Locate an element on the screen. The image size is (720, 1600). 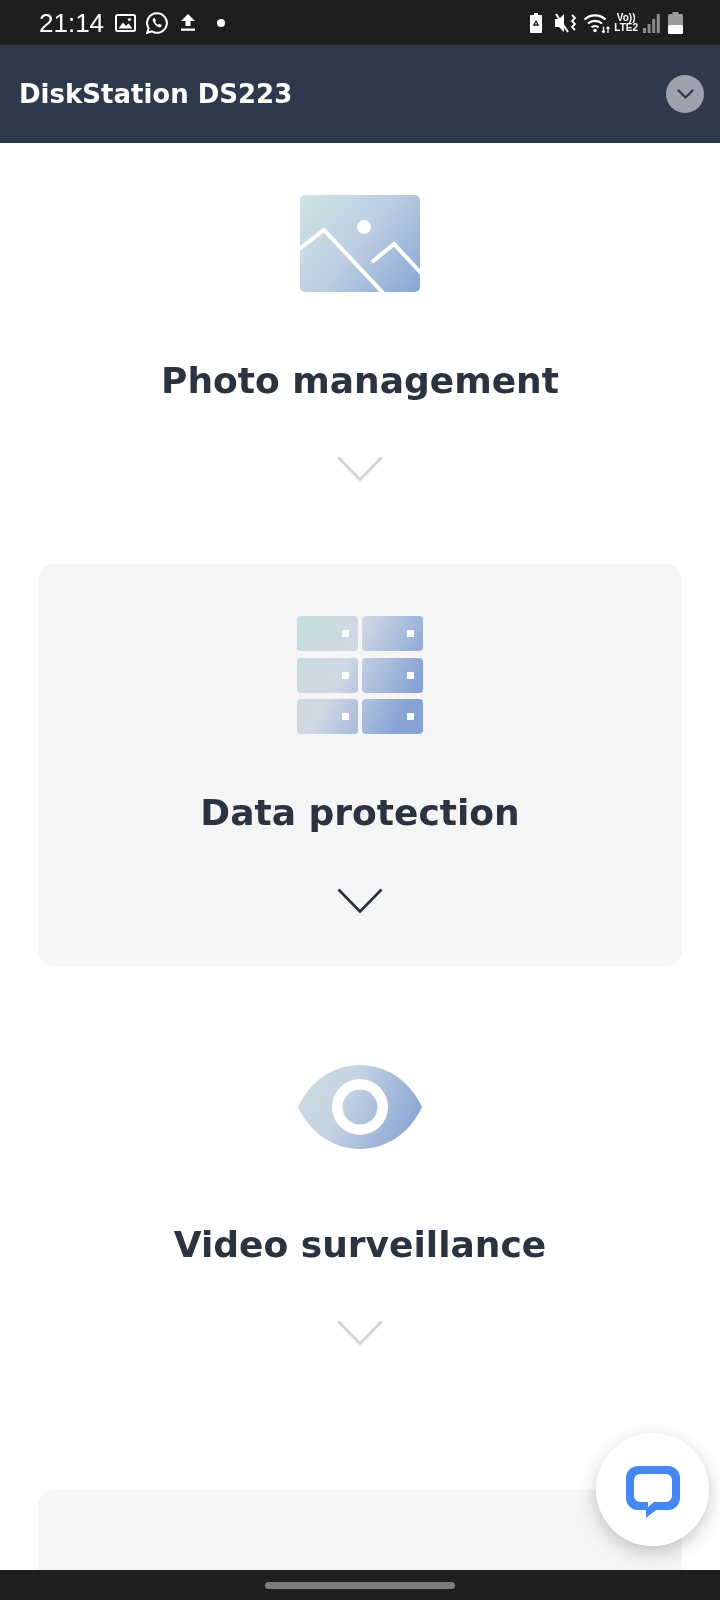
header-title: DiskStation DS223 is located at coordinates (156, 94).